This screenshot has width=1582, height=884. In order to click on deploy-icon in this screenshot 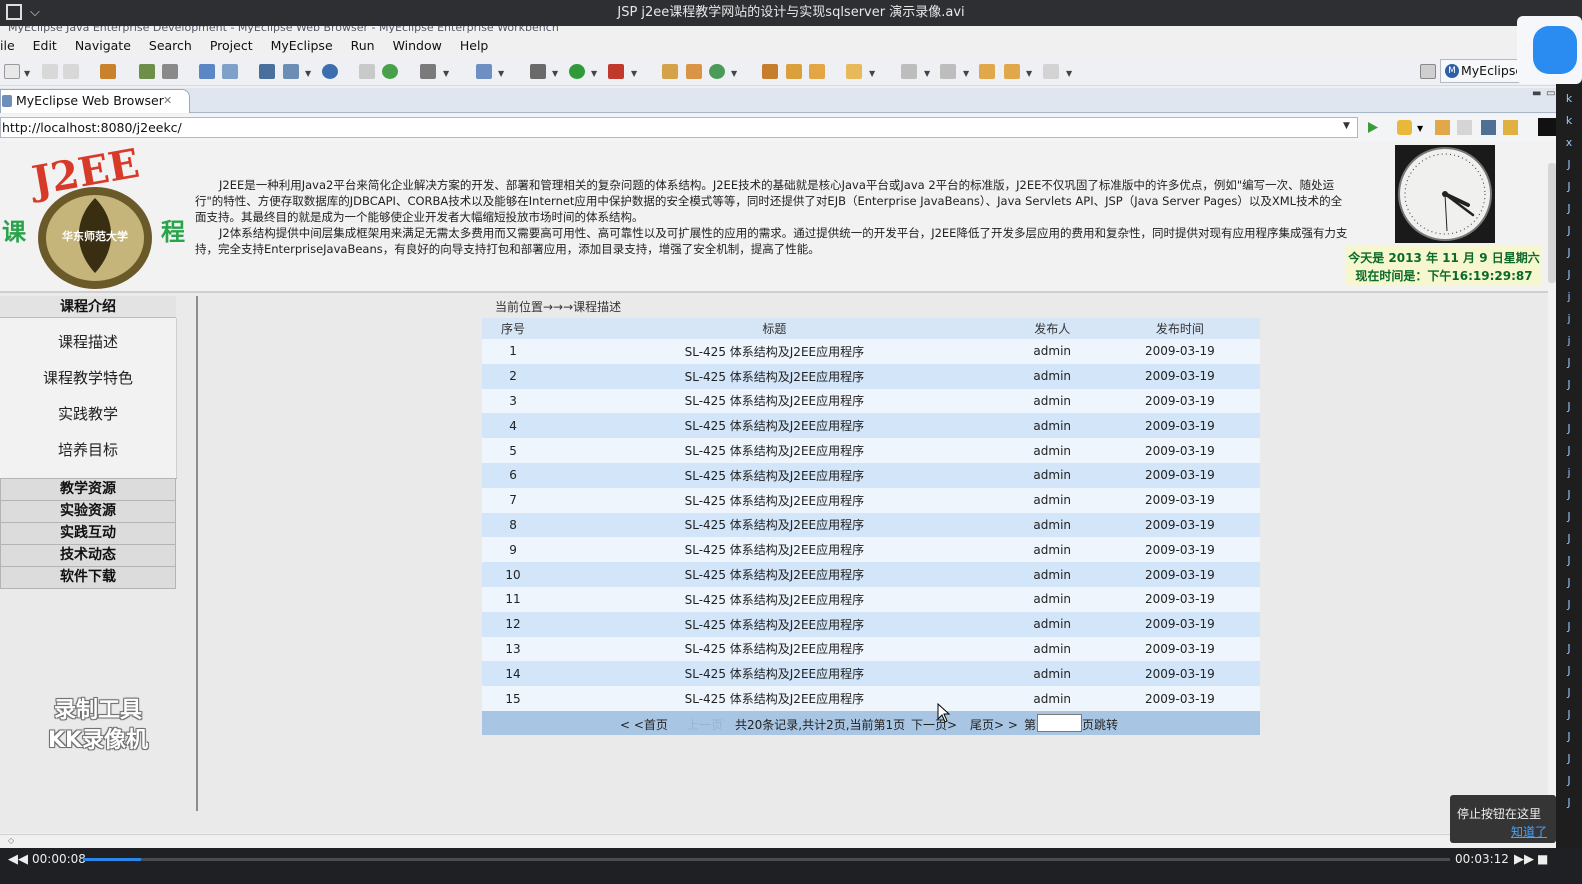, I will do `click(207, 71)`.